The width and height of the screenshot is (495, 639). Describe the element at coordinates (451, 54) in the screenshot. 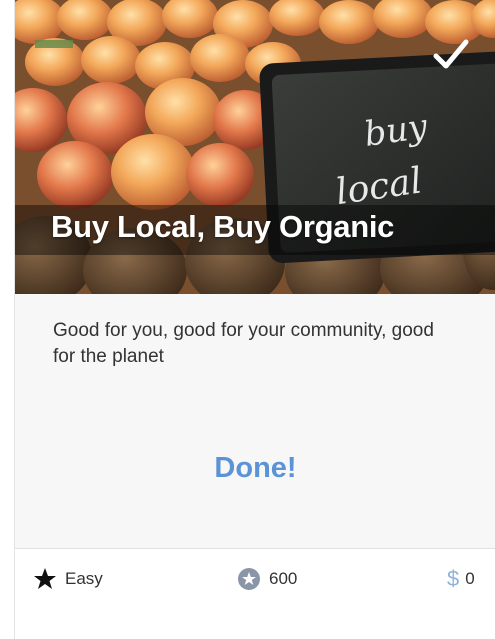

I see `checkmark-icon` at that location.